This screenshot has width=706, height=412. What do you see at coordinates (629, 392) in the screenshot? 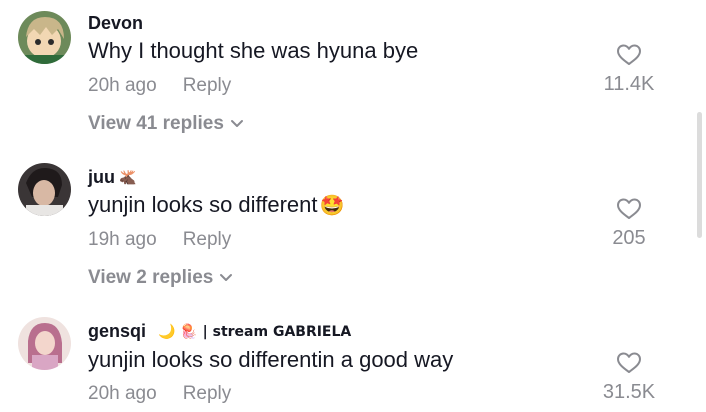
I see `like-count: 31.5K` at bounding box center [629, 392].